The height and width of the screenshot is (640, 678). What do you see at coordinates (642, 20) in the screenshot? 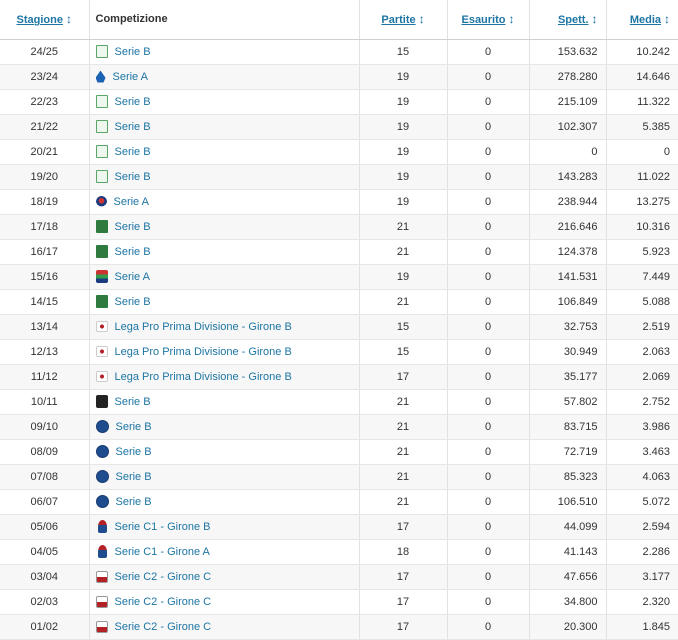
I see `sort-header-media: Media ↕` at bounding box center [642, 20].